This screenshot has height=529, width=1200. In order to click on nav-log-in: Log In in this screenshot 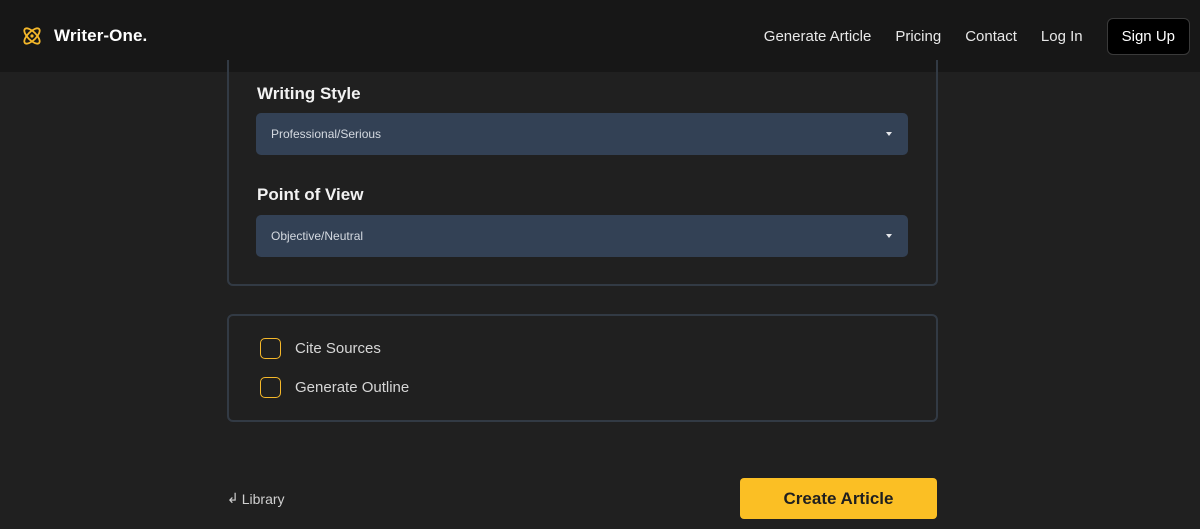, I will do `click(1062, 36)`.